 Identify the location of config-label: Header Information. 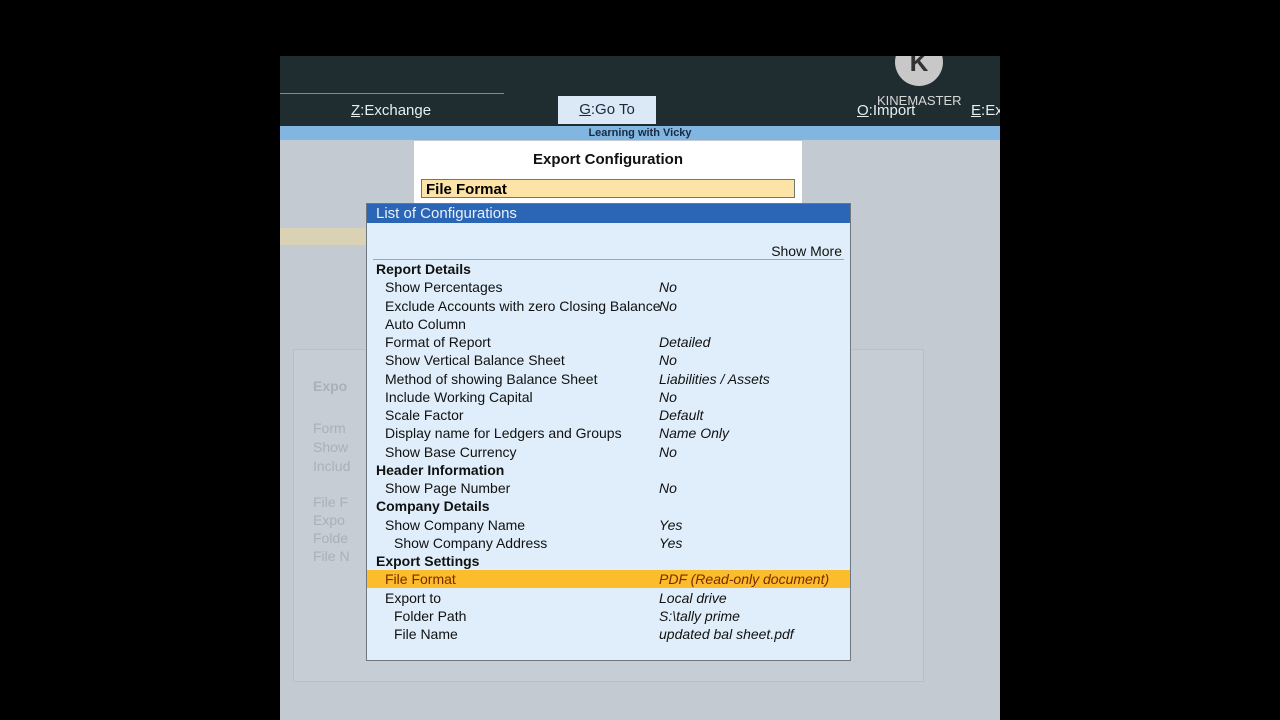
(440, 469).